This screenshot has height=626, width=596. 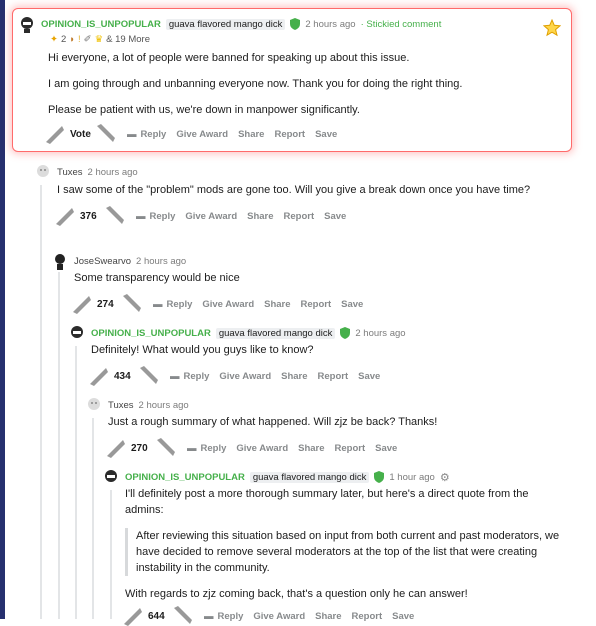 I want to click on award-icon: ◗, so click(x=72, y=39).